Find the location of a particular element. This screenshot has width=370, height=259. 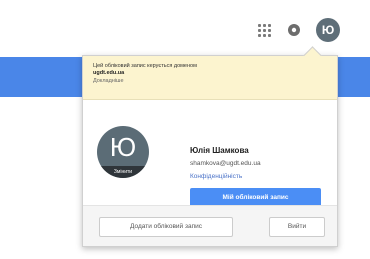

user-name: Юлія Шамкова is located at coordinates (219, 150).